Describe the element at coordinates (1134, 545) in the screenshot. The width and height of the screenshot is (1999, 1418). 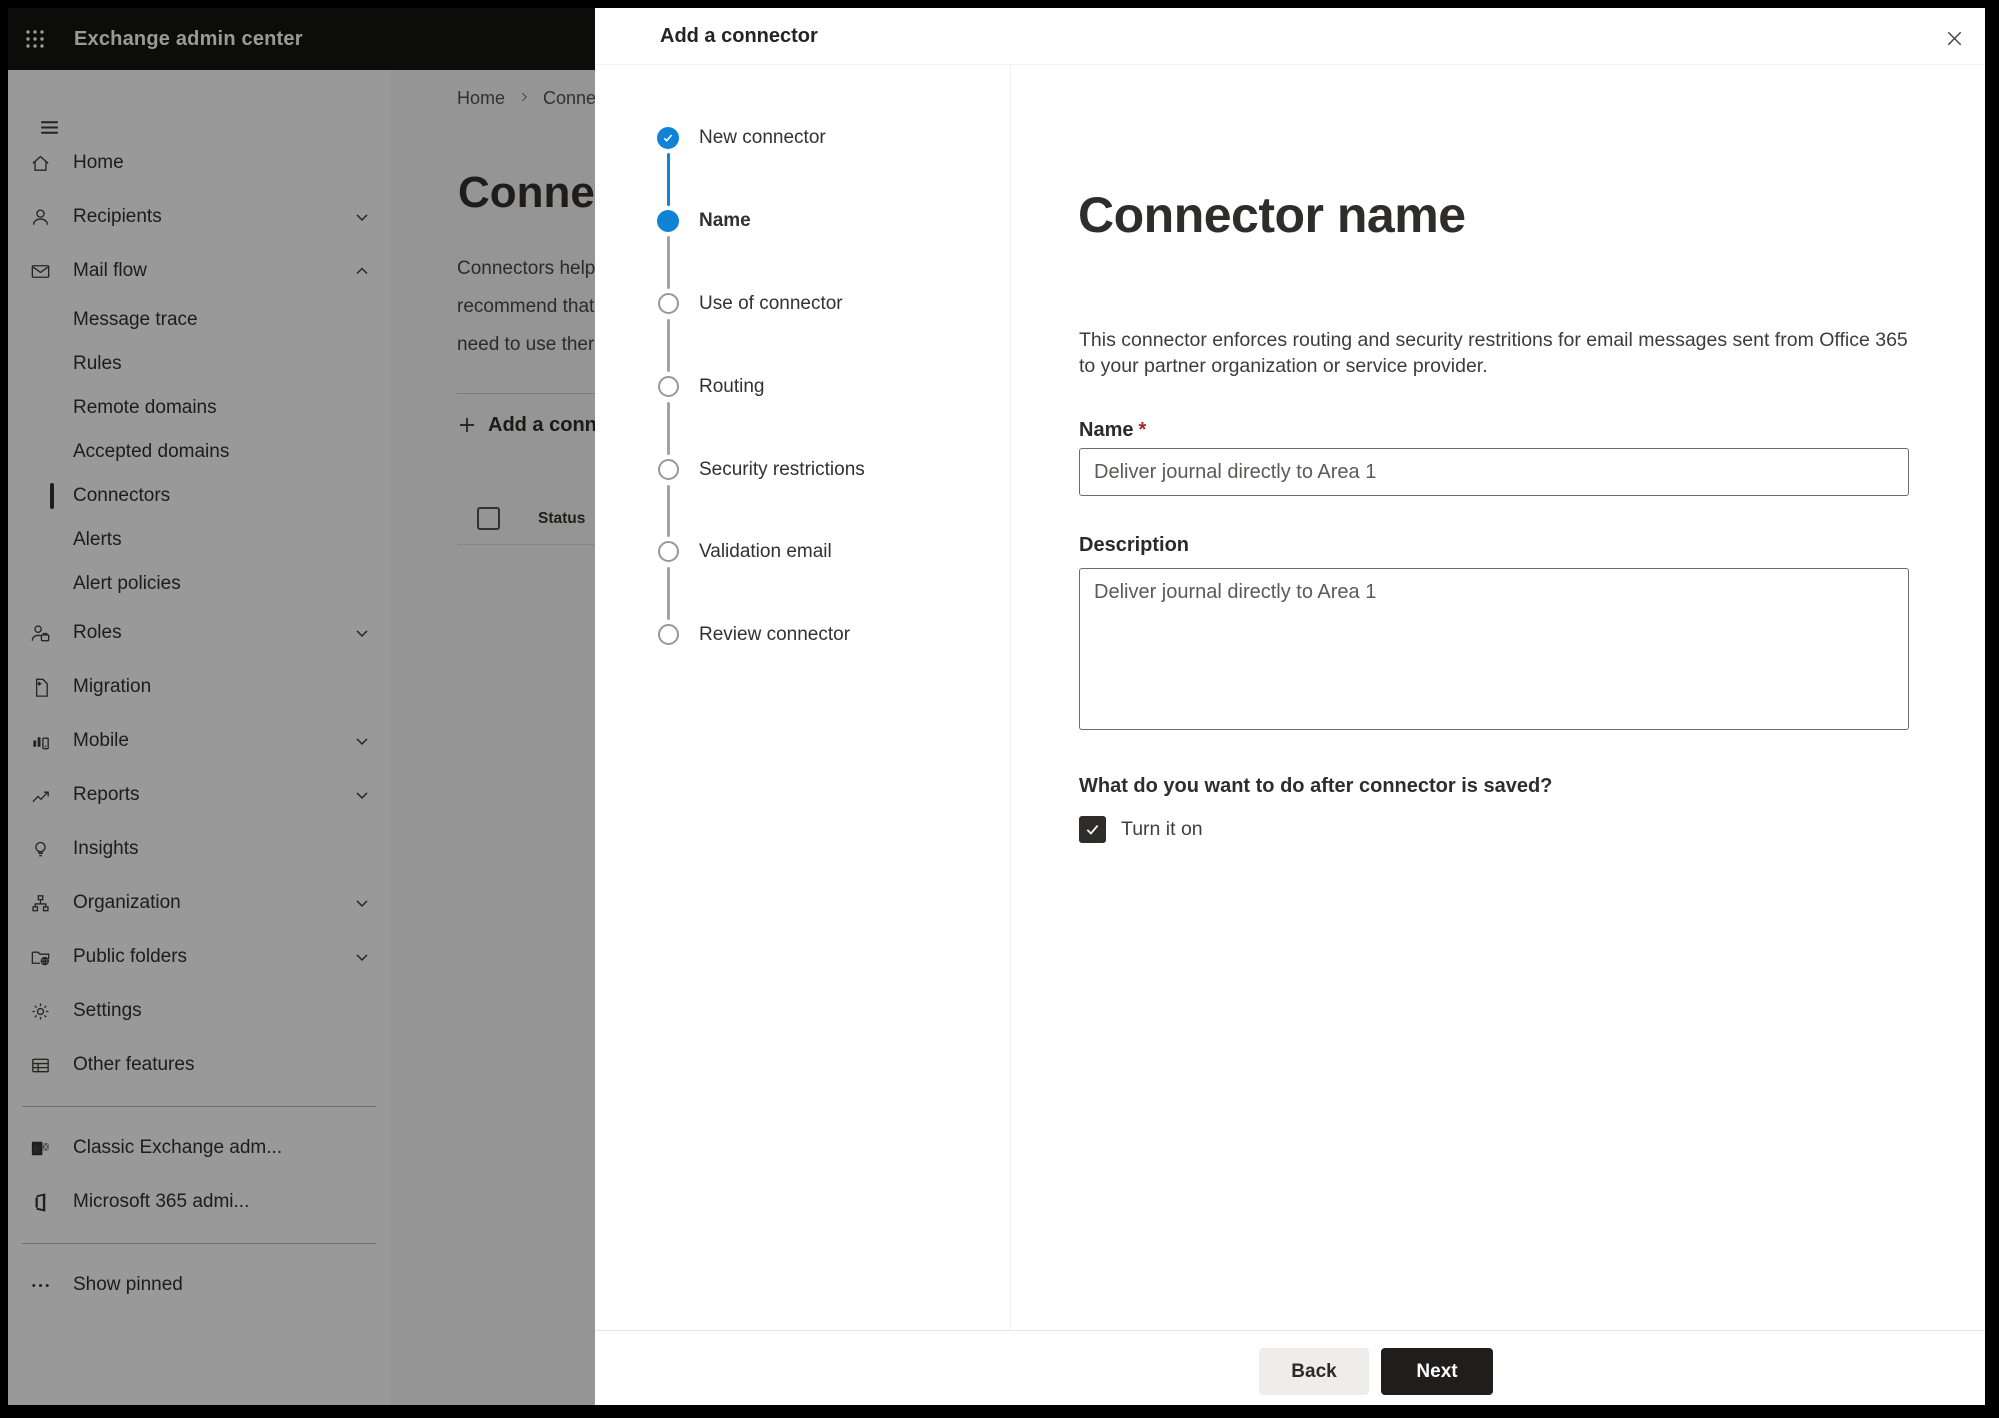
I see `description-field-label: Description` at that location.